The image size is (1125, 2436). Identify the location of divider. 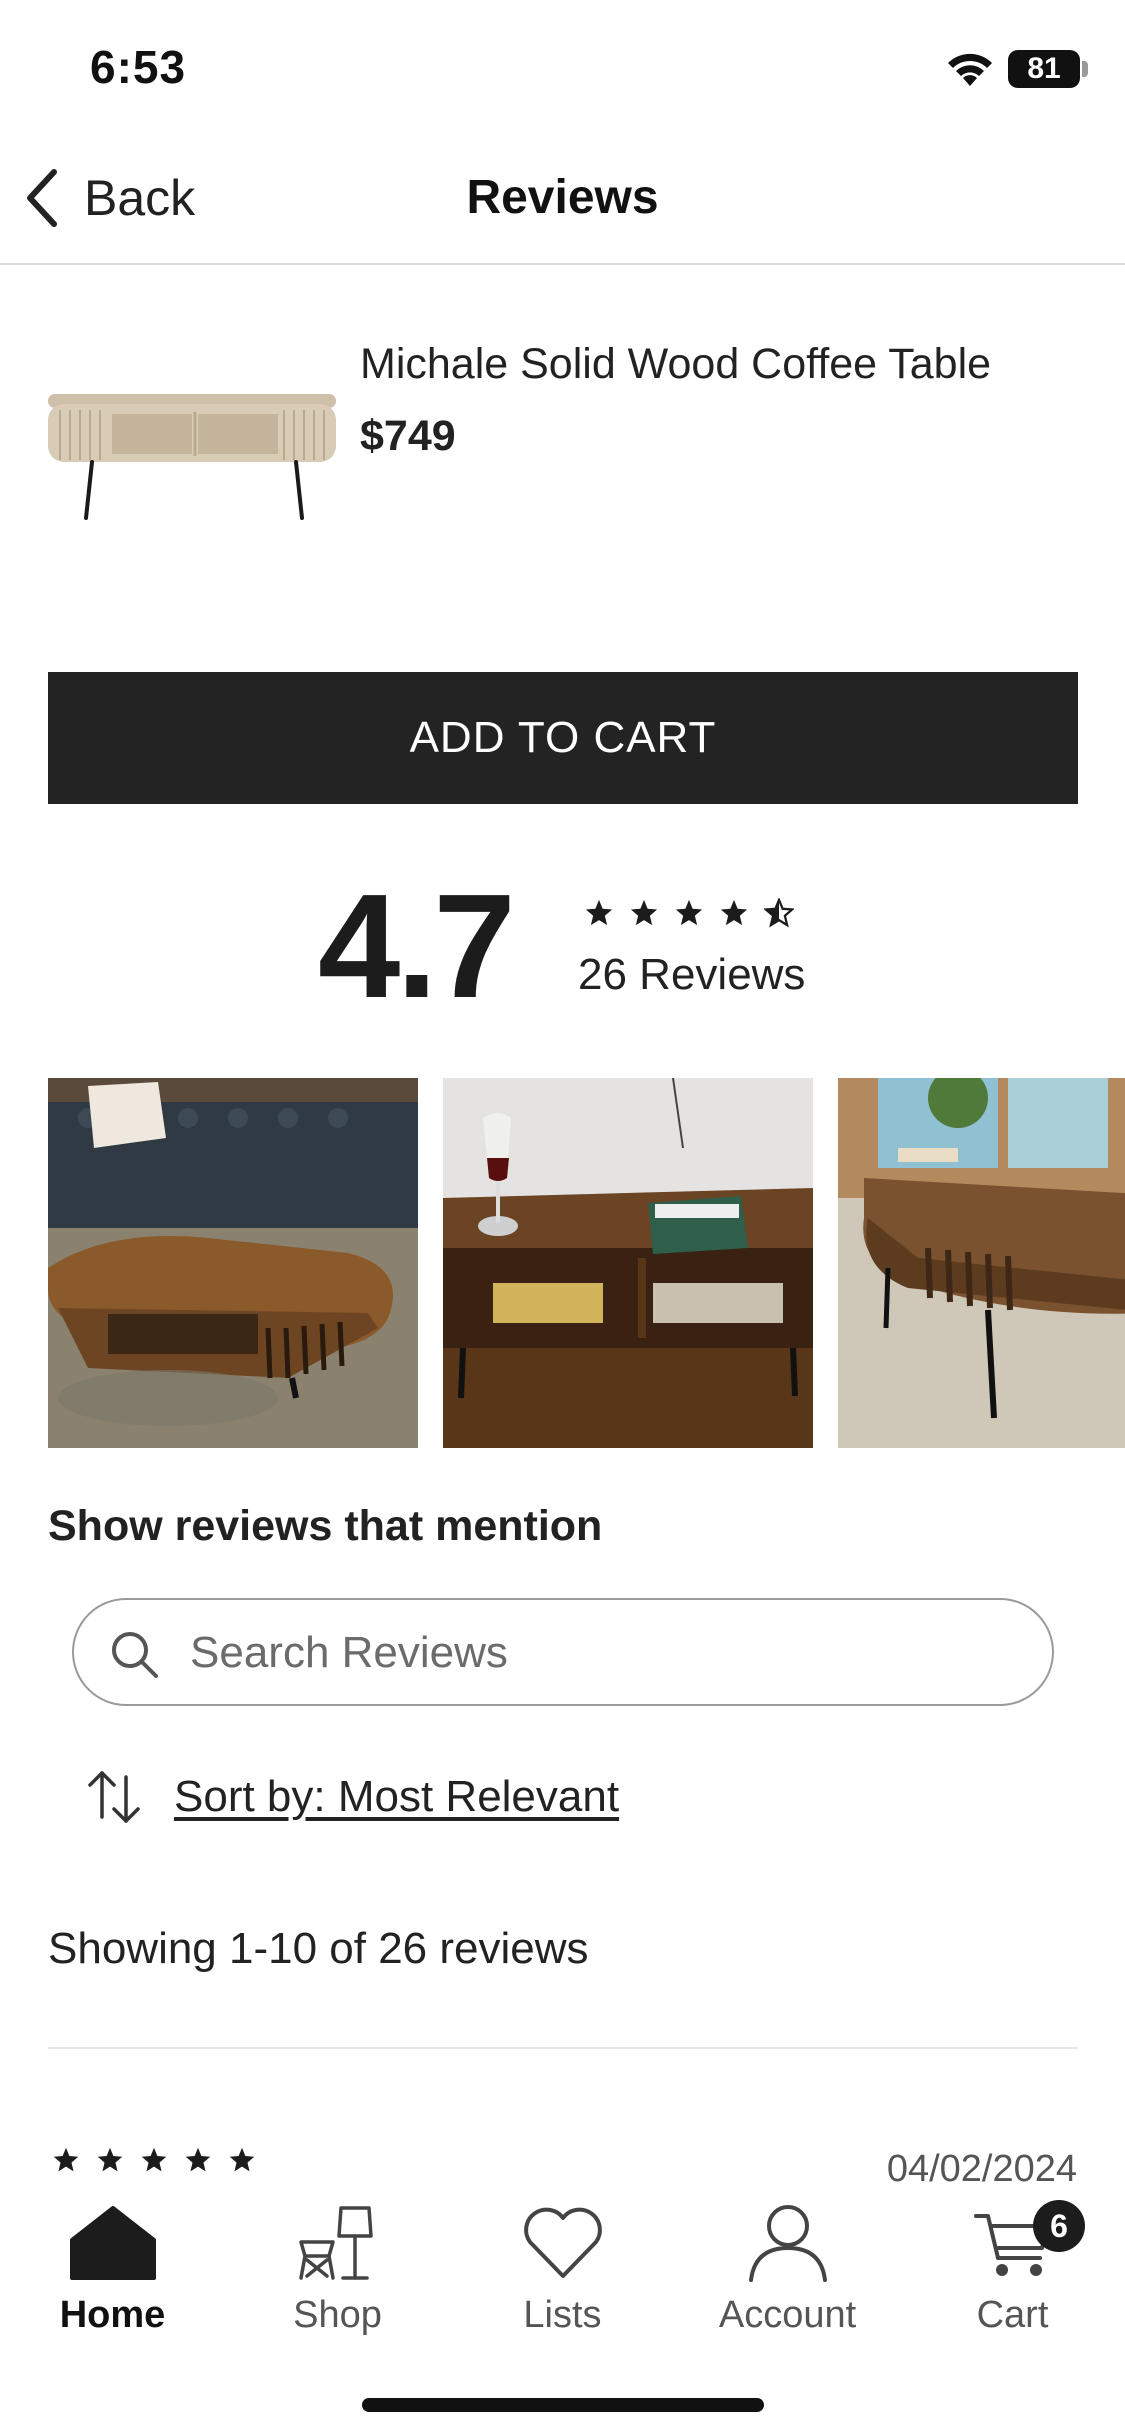
(563, 2048).